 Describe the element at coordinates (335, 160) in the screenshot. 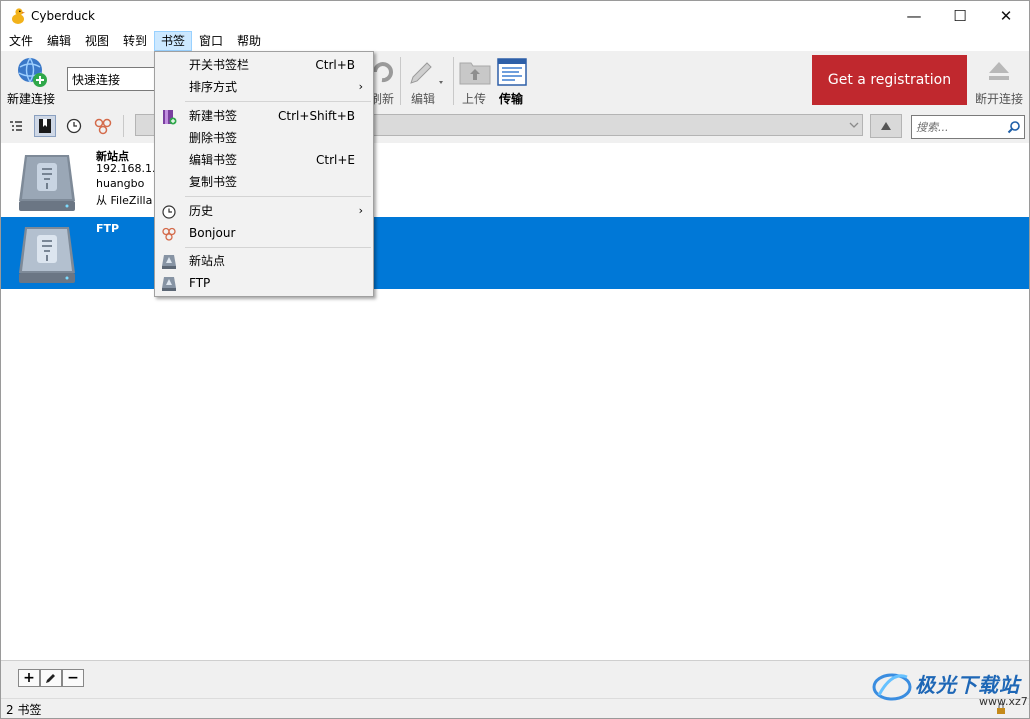

I see `menu-item-shortcut: Ctrl+E` at that location.